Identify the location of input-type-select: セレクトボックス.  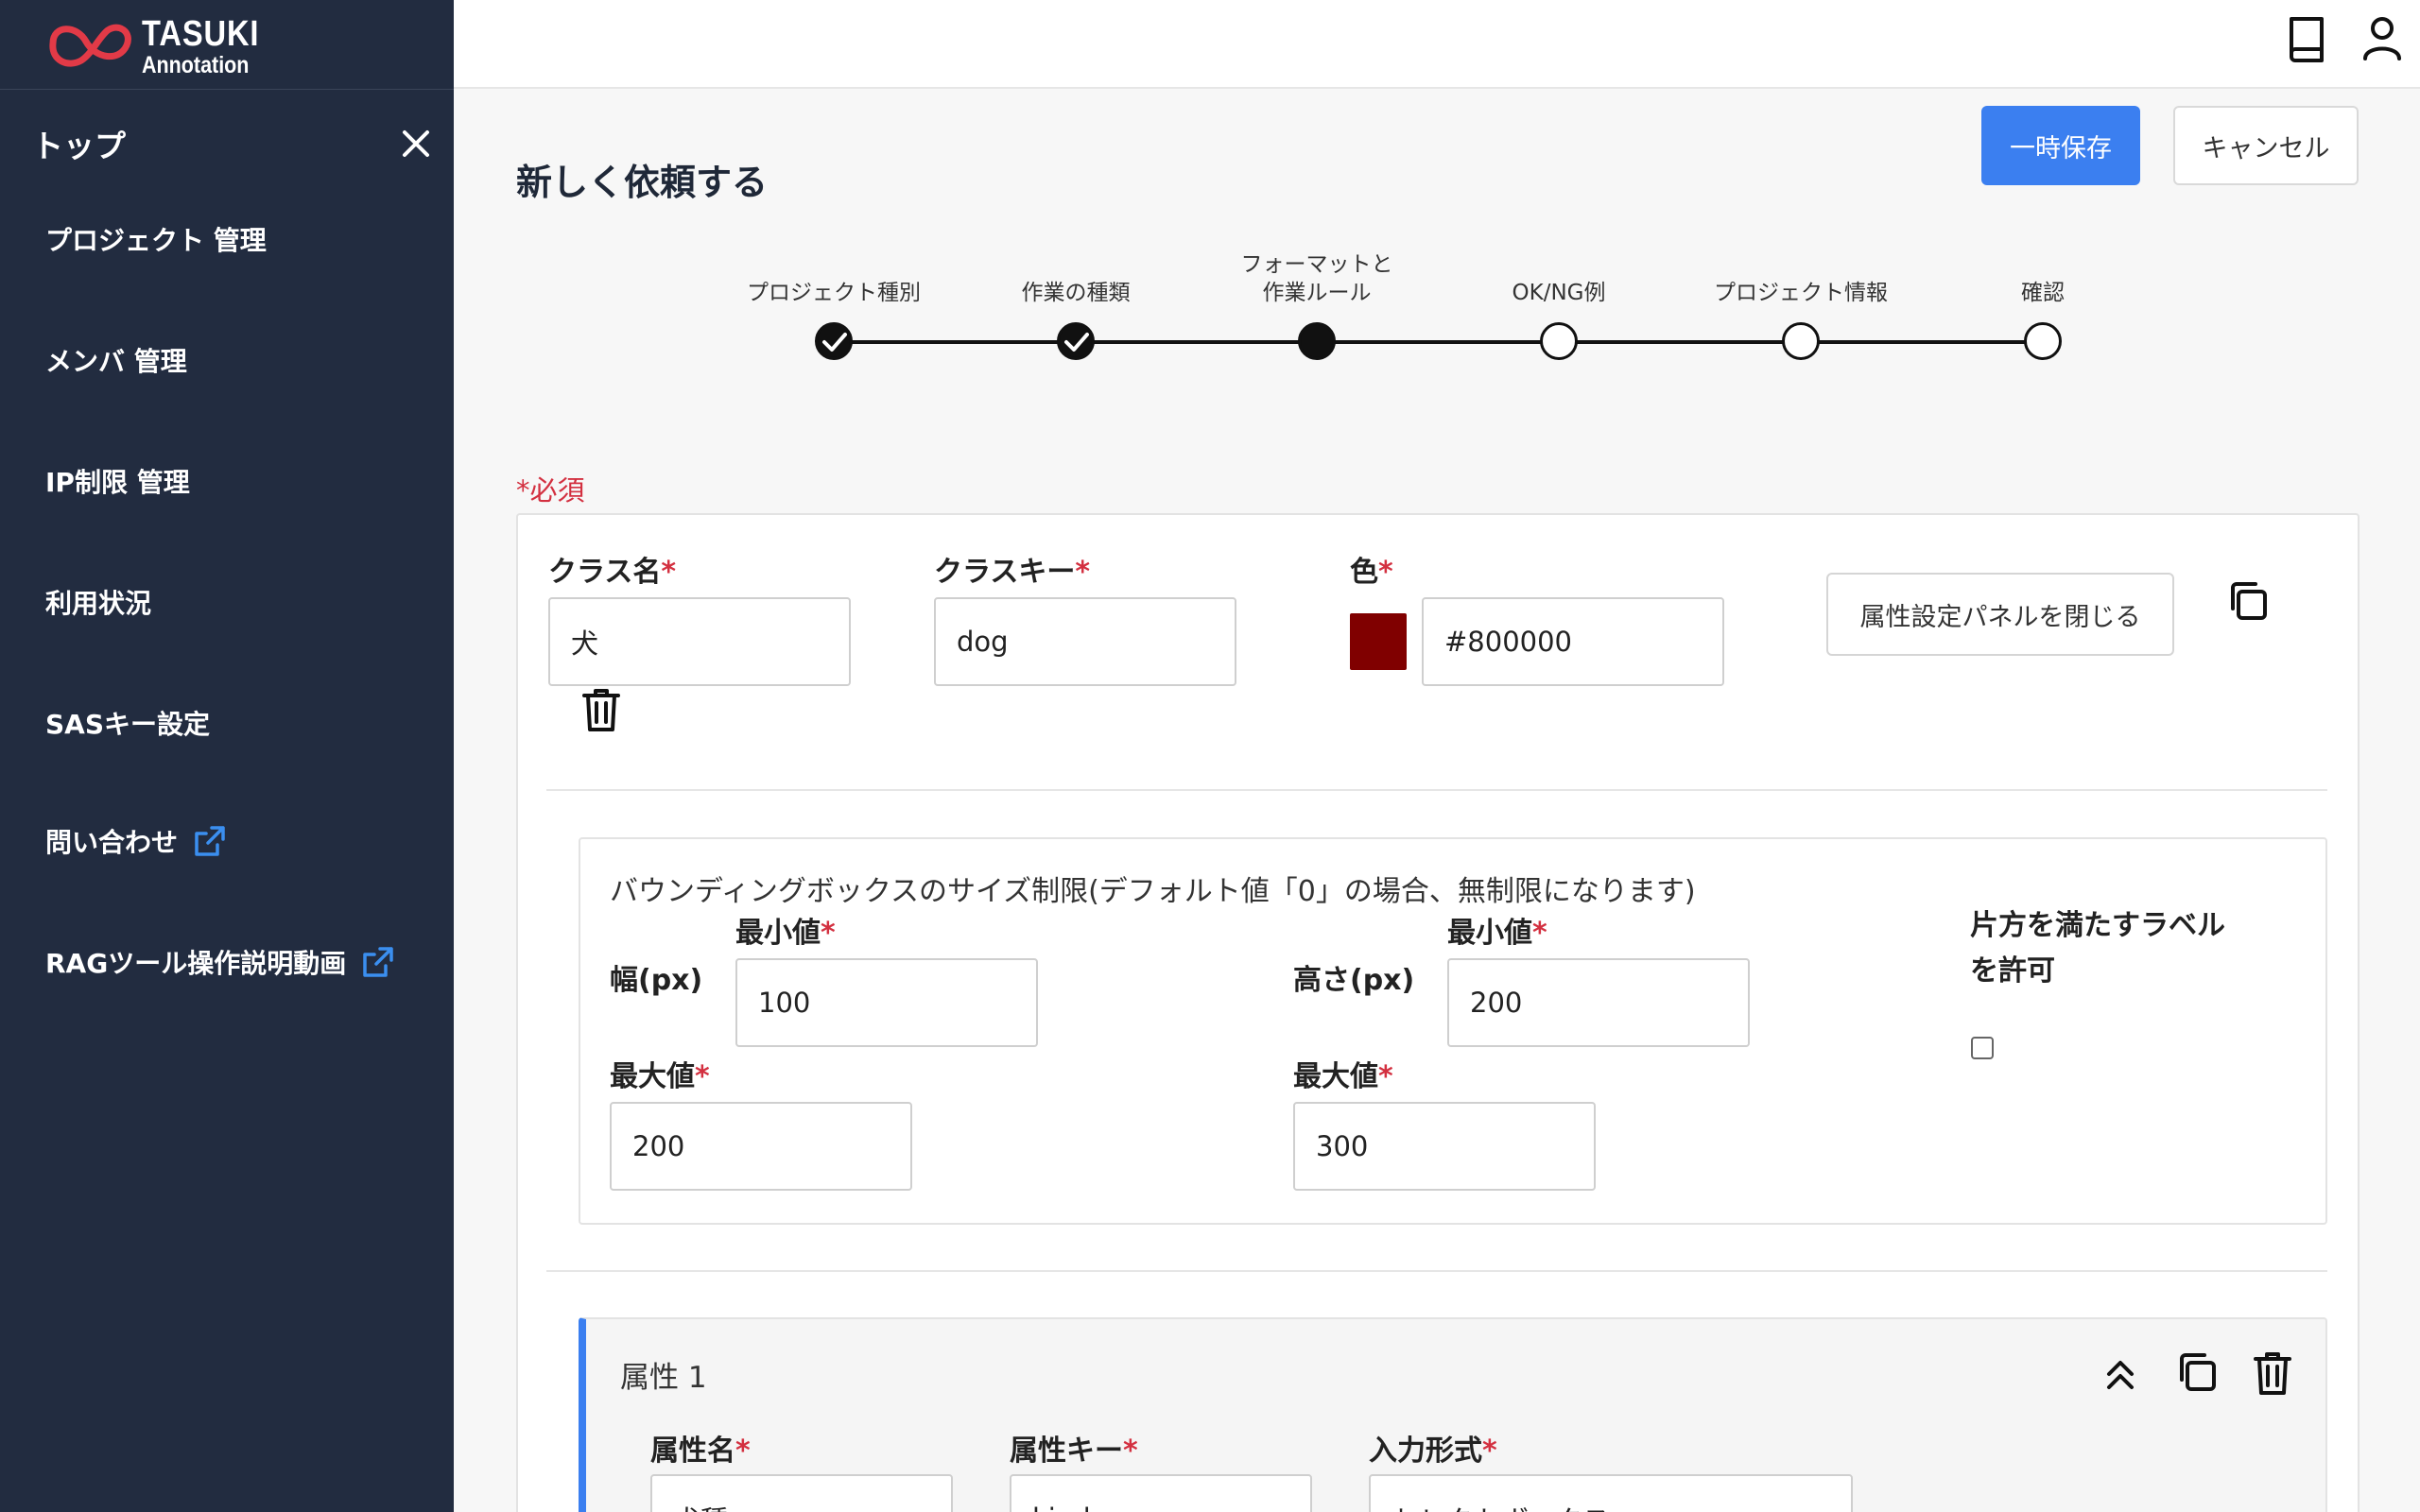
(1611, 1493).